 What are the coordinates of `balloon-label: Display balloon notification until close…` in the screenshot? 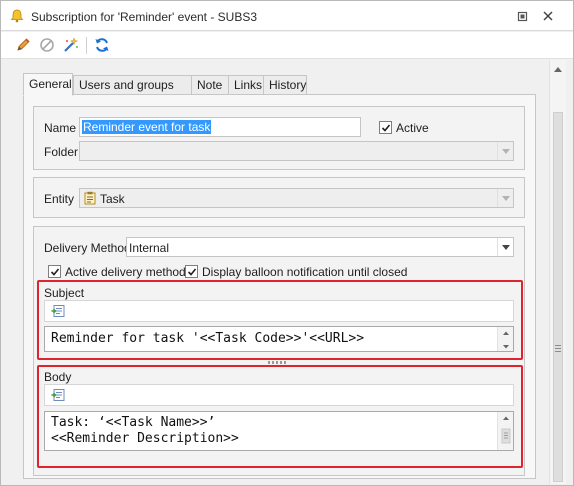 It's located at (305, 272).